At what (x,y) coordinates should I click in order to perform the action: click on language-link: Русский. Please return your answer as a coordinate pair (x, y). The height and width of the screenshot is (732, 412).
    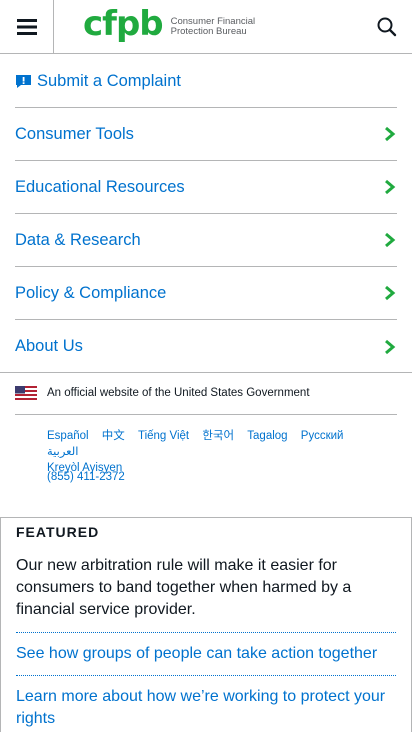
    Looking at the image, I should click on (322, 436).